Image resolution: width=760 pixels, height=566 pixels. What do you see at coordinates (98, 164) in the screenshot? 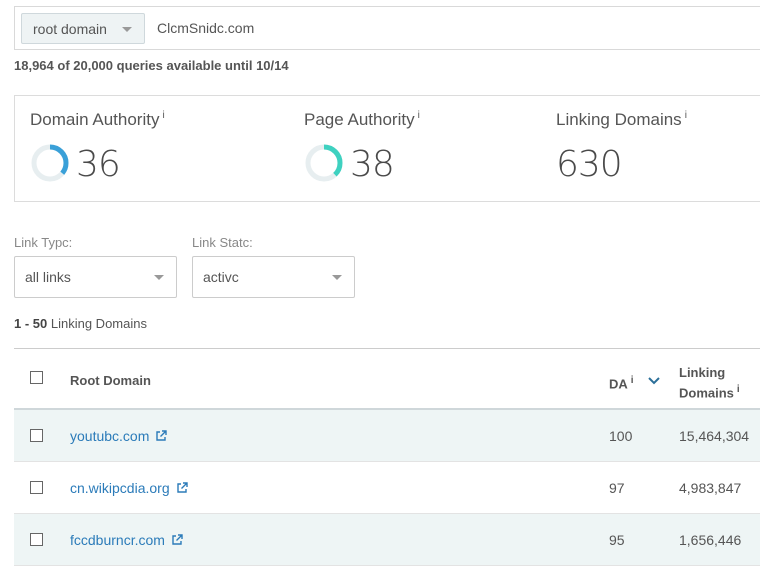
I see `domain-authority-value: 36` at bounding box center [98, 164].